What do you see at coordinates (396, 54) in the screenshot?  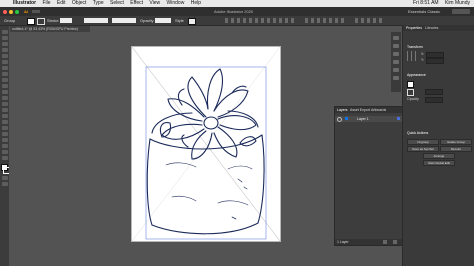 I see `brushes-panel-icon` at bounding box center [396, 54].